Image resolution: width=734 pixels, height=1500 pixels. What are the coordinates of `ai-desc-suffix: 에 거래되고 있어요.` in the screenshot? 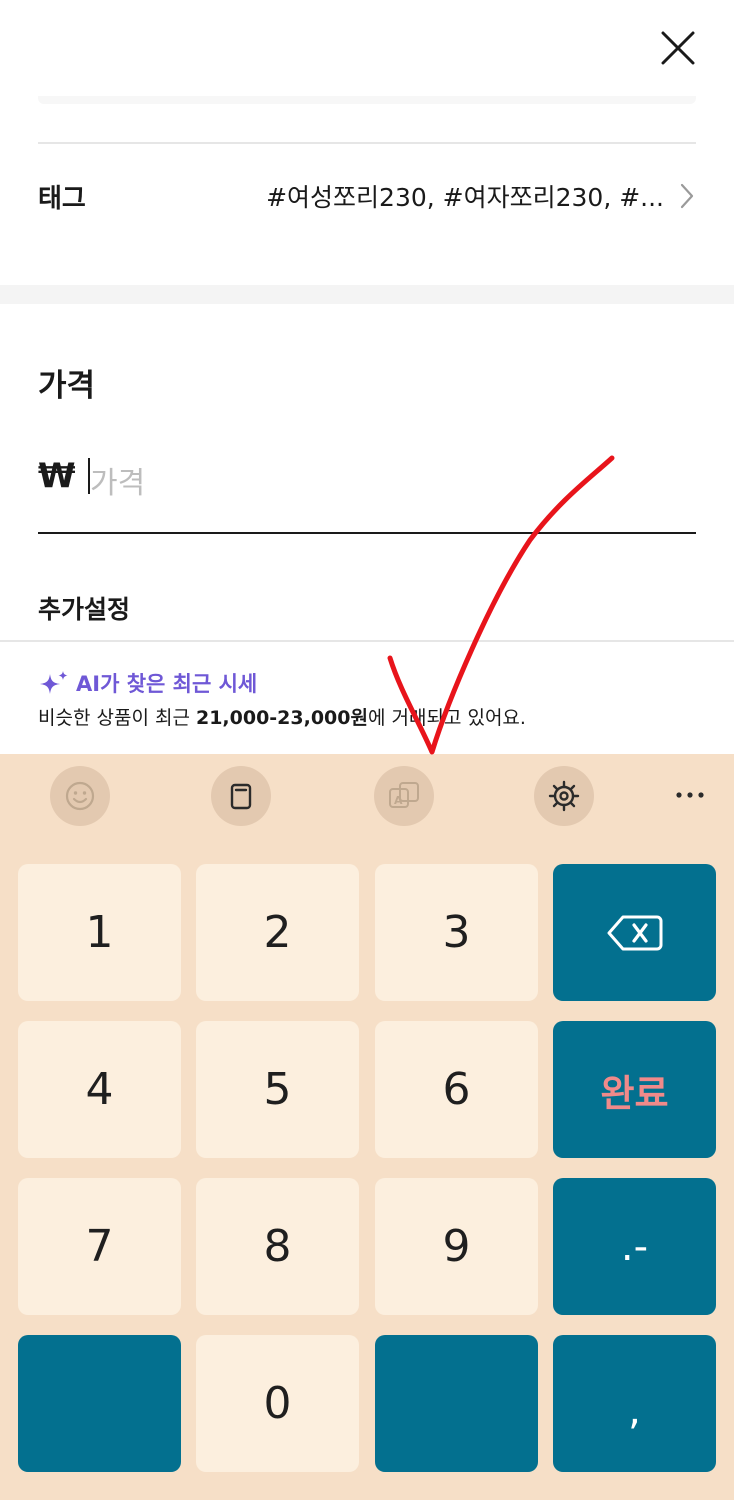 It's located at (446, 718).